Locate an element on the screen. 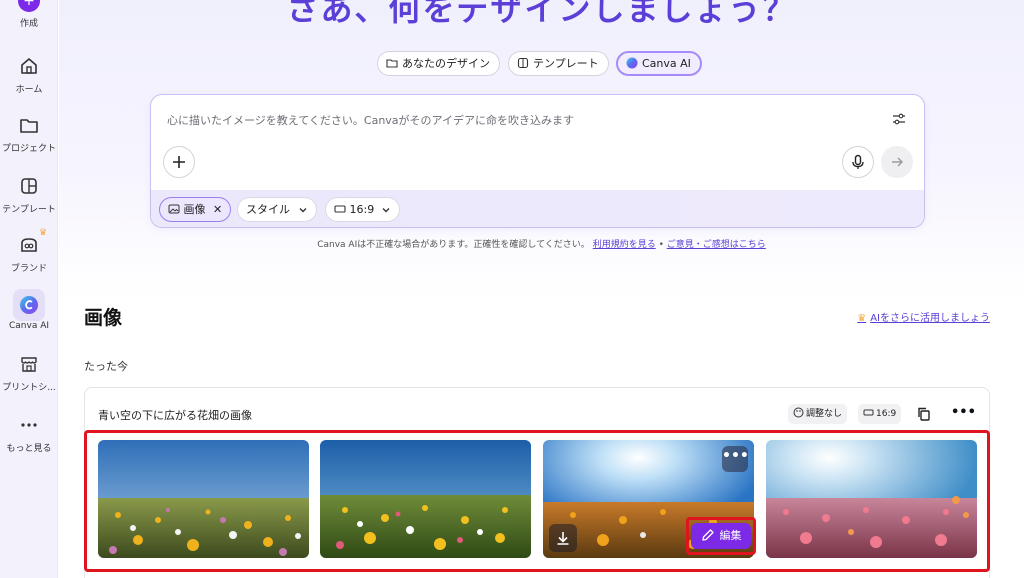  tab-label: あなたのデザイン is located at coordinates (446, 63).